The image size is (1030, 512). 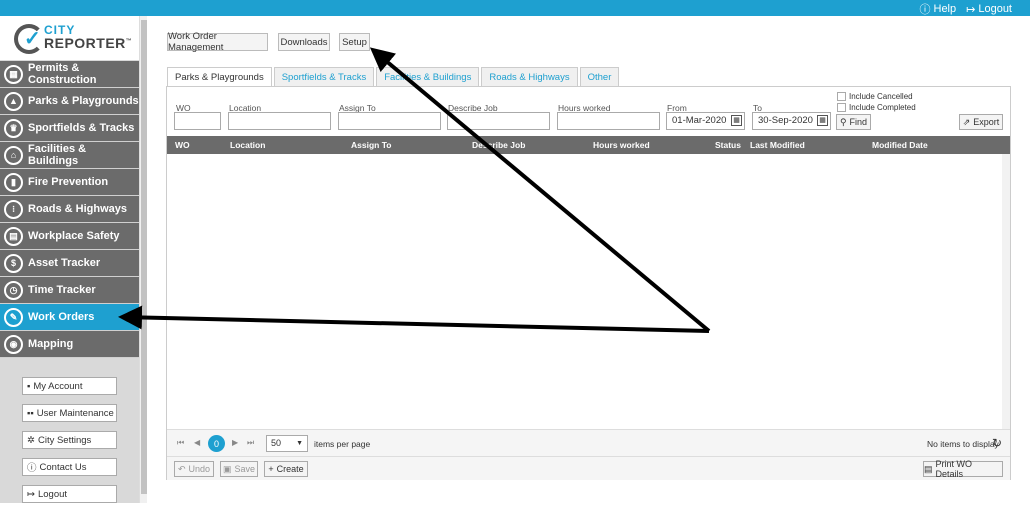 I want to click on page-size-select: 50 ▼, so click(x=287, y=443).